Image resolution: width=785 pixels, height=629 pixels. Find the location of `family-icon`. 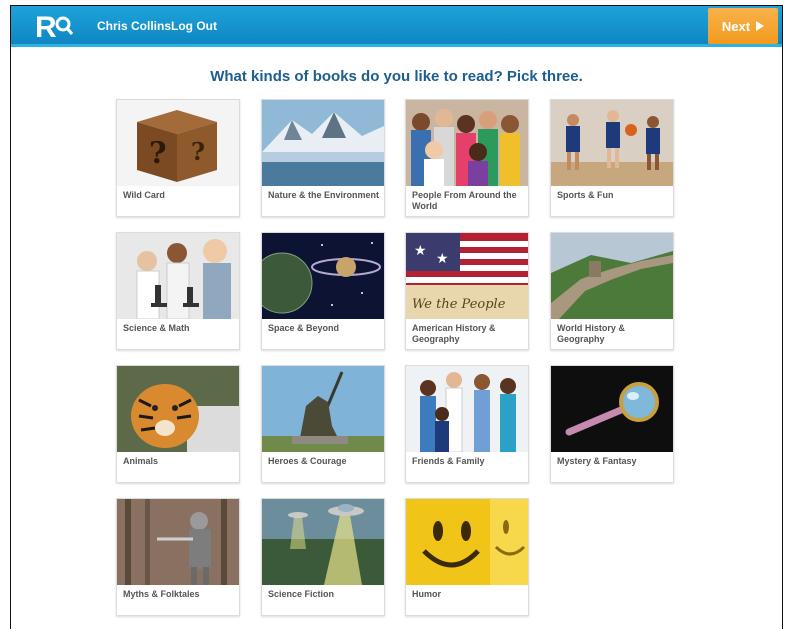

family-icon is located at coordinates (467, 409).